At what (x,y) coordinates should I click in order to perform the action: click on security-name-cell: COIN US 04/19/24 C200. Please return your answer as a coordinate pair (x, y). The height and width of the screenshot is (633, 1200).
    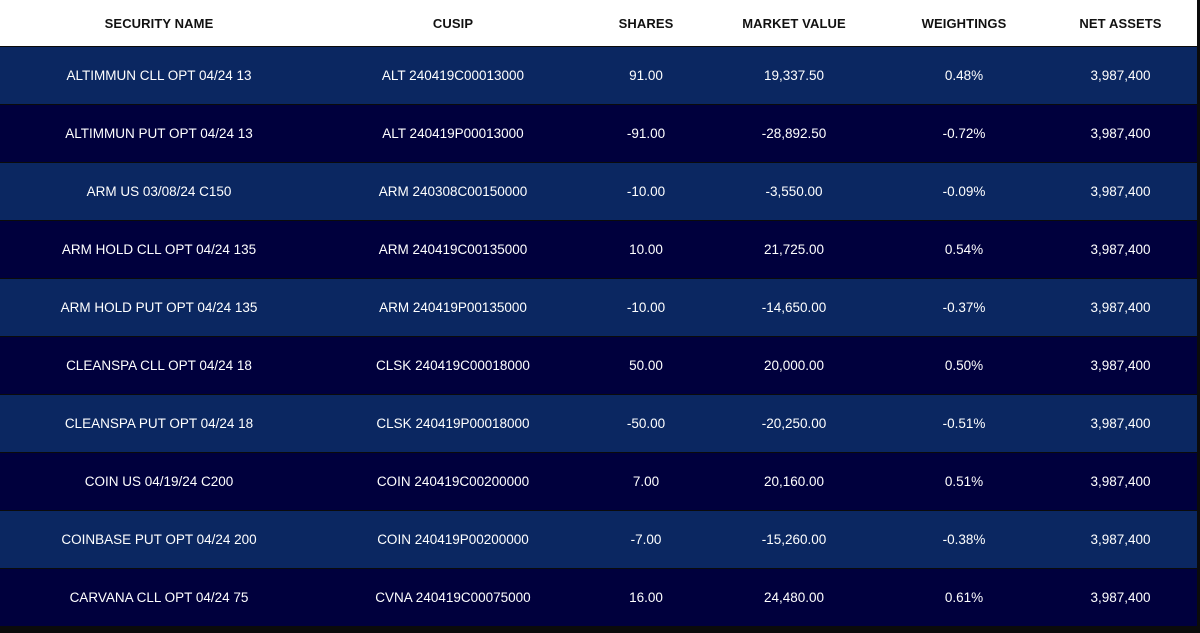
    Looking at the image, I should click on (159, 481).